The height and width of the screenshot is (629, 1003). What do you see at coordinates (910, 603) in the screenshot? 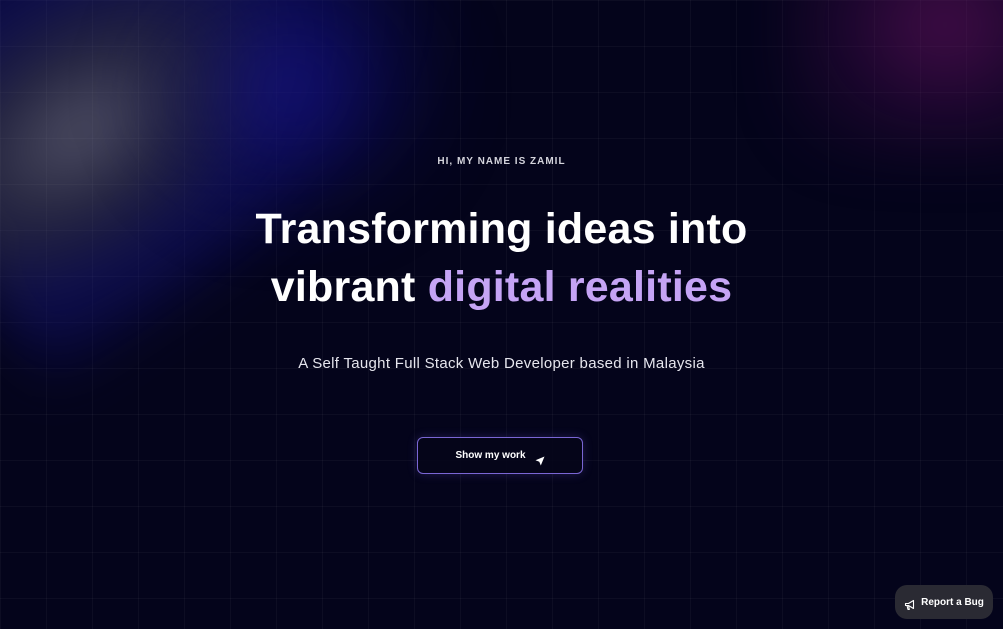
I see `megaphone-icon` at bounding box center [910, 603].